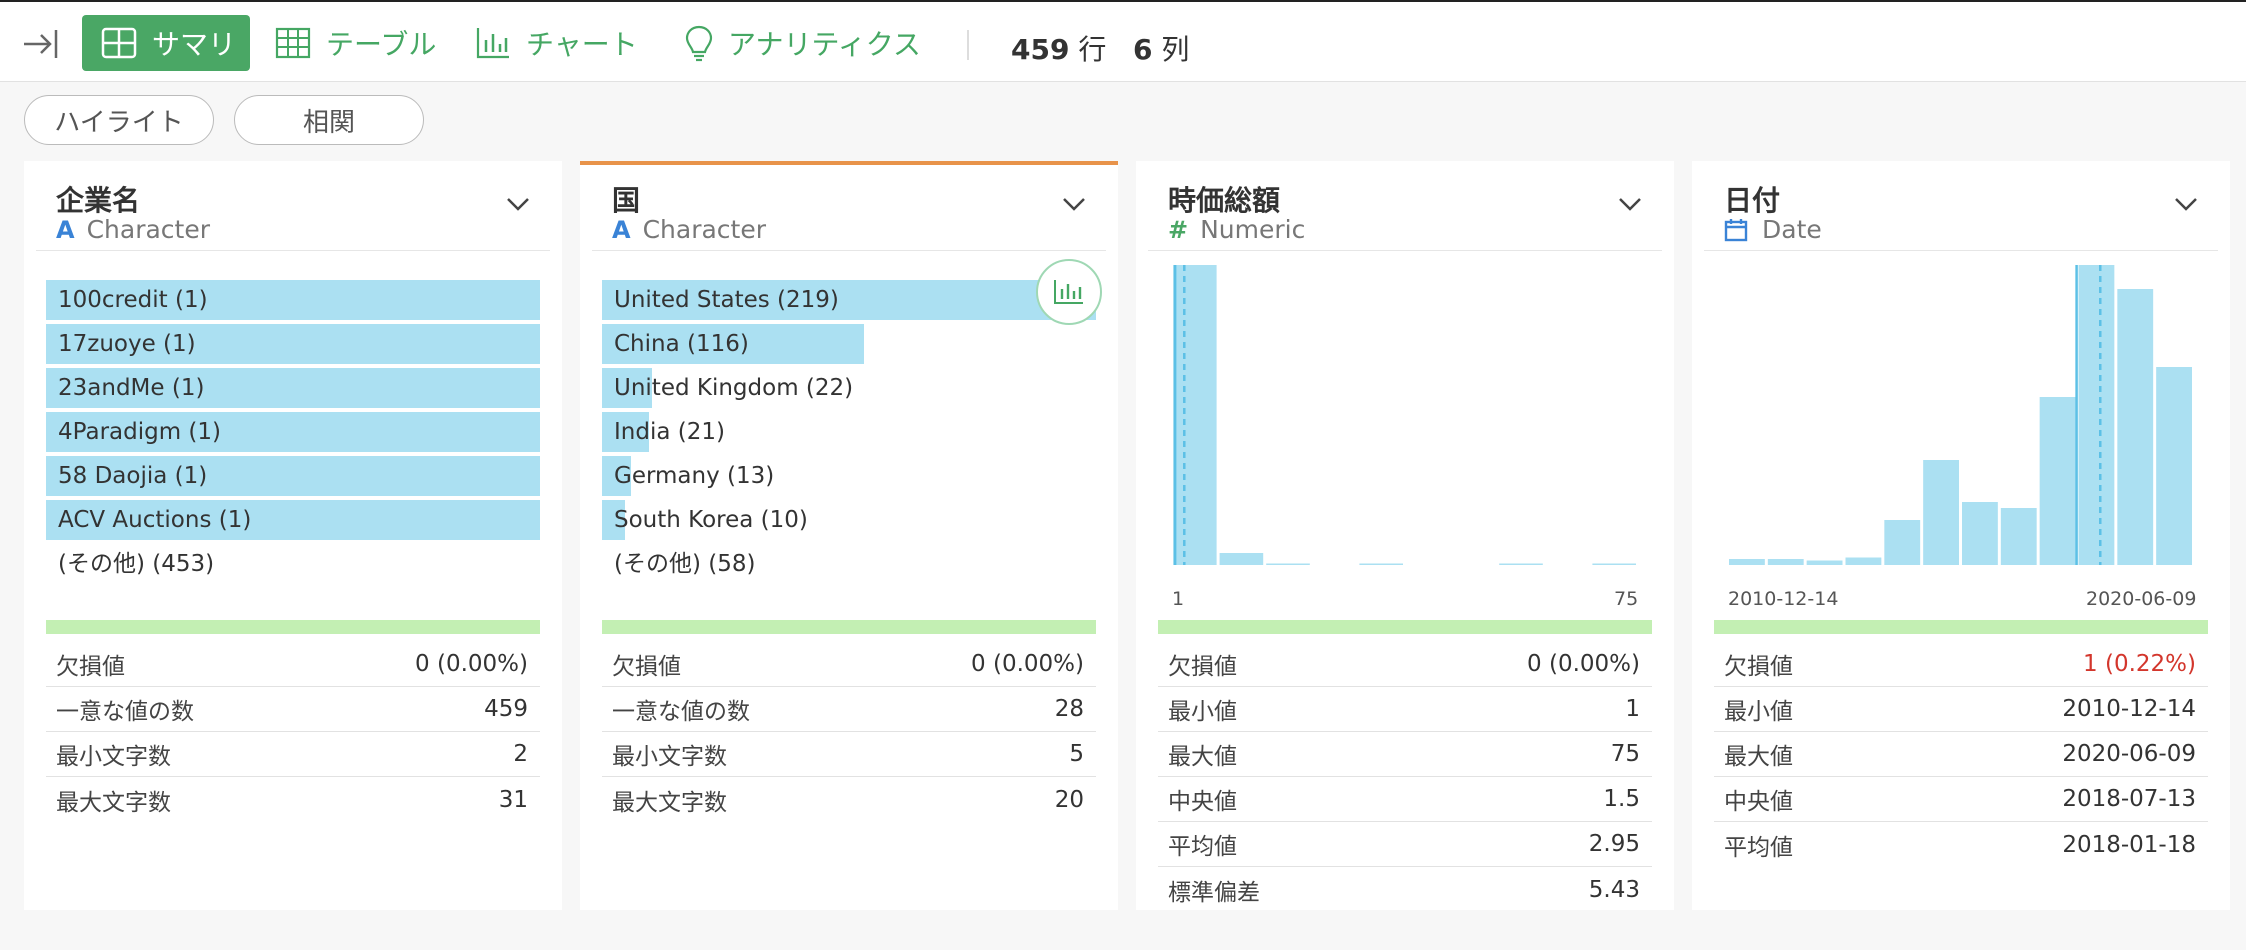 The height and width of the screenshot is (950, 2246). I want to click on row-count: 459 行, so click(1059, 49).